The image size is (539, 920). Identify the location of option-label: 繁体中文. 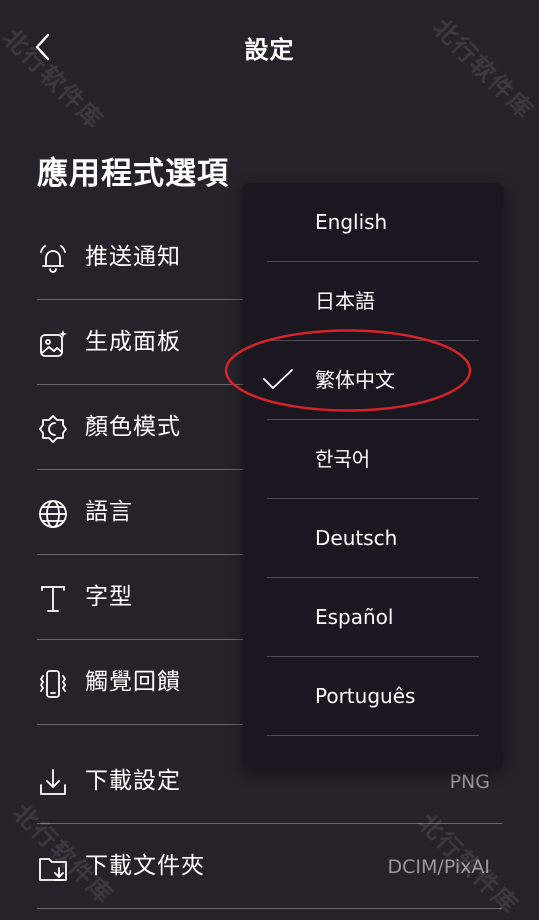
(355, 380).